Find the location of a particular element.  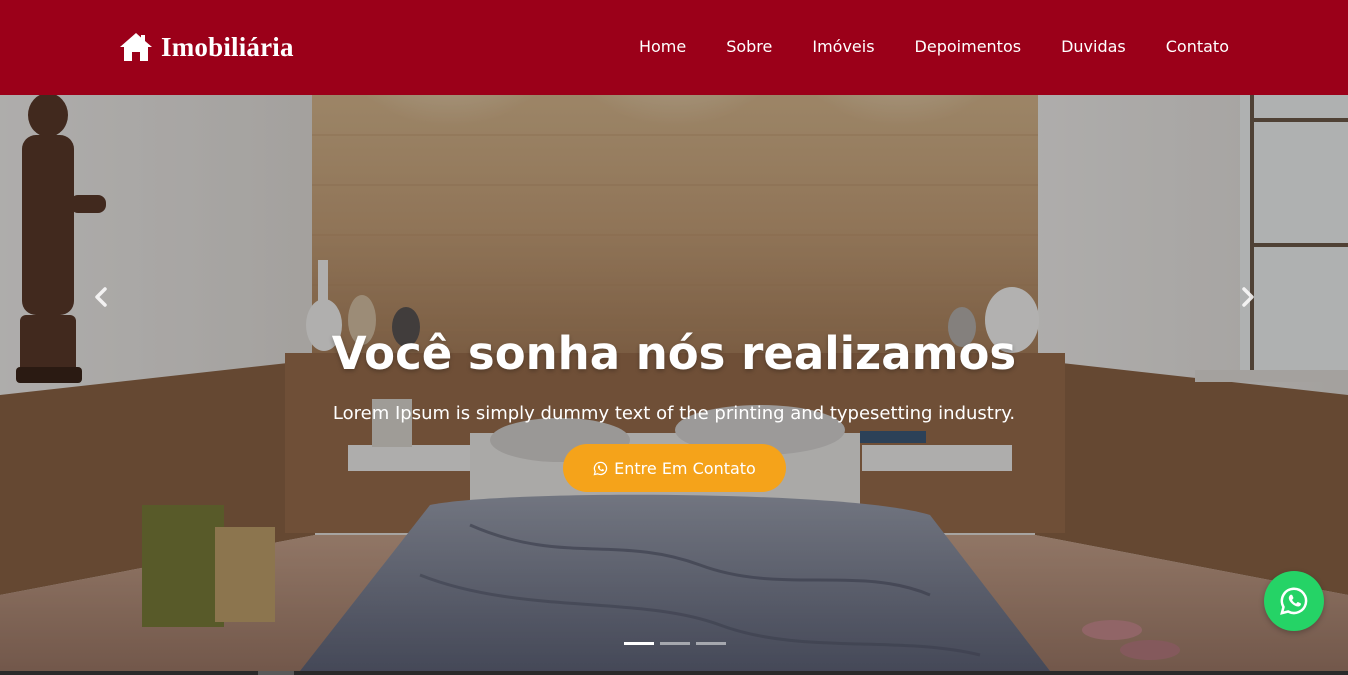

nav-item-home: Home is located at coordinates (662, 47).